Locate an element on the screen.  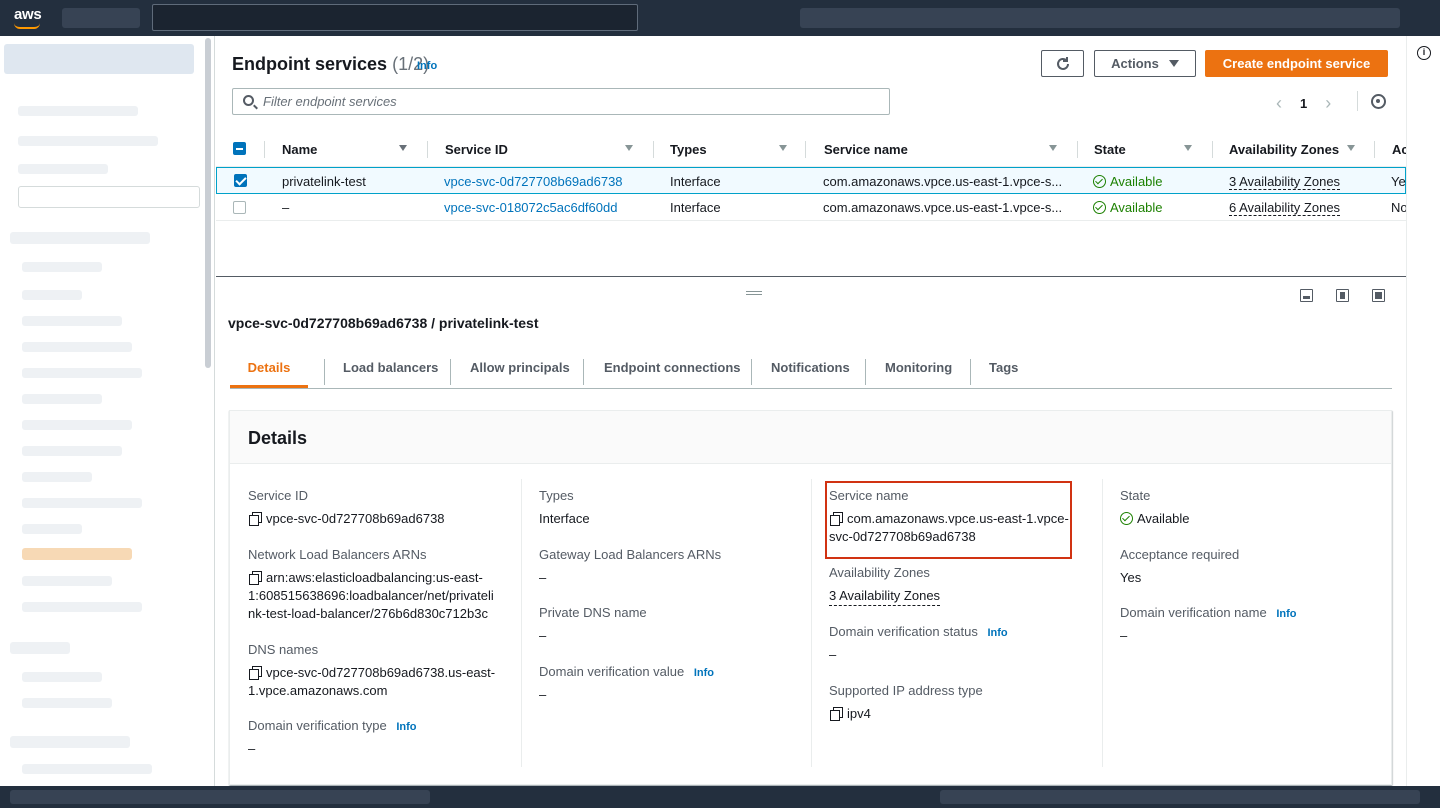
global-search is located at coordinates (395, 17).